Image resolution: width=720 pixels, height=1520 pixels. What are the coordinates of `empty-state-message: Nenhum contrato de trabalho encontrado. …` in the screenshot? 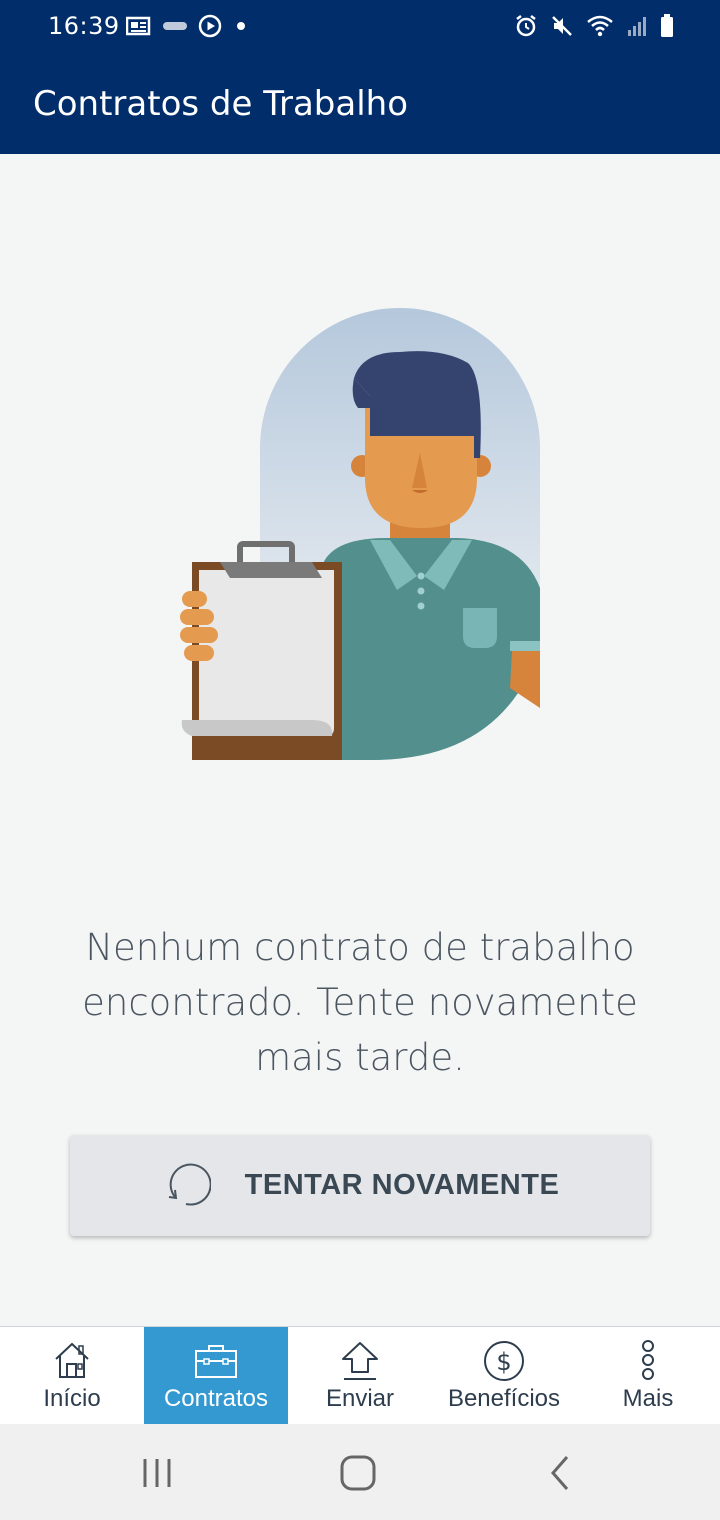 It's located at (360, 1002).